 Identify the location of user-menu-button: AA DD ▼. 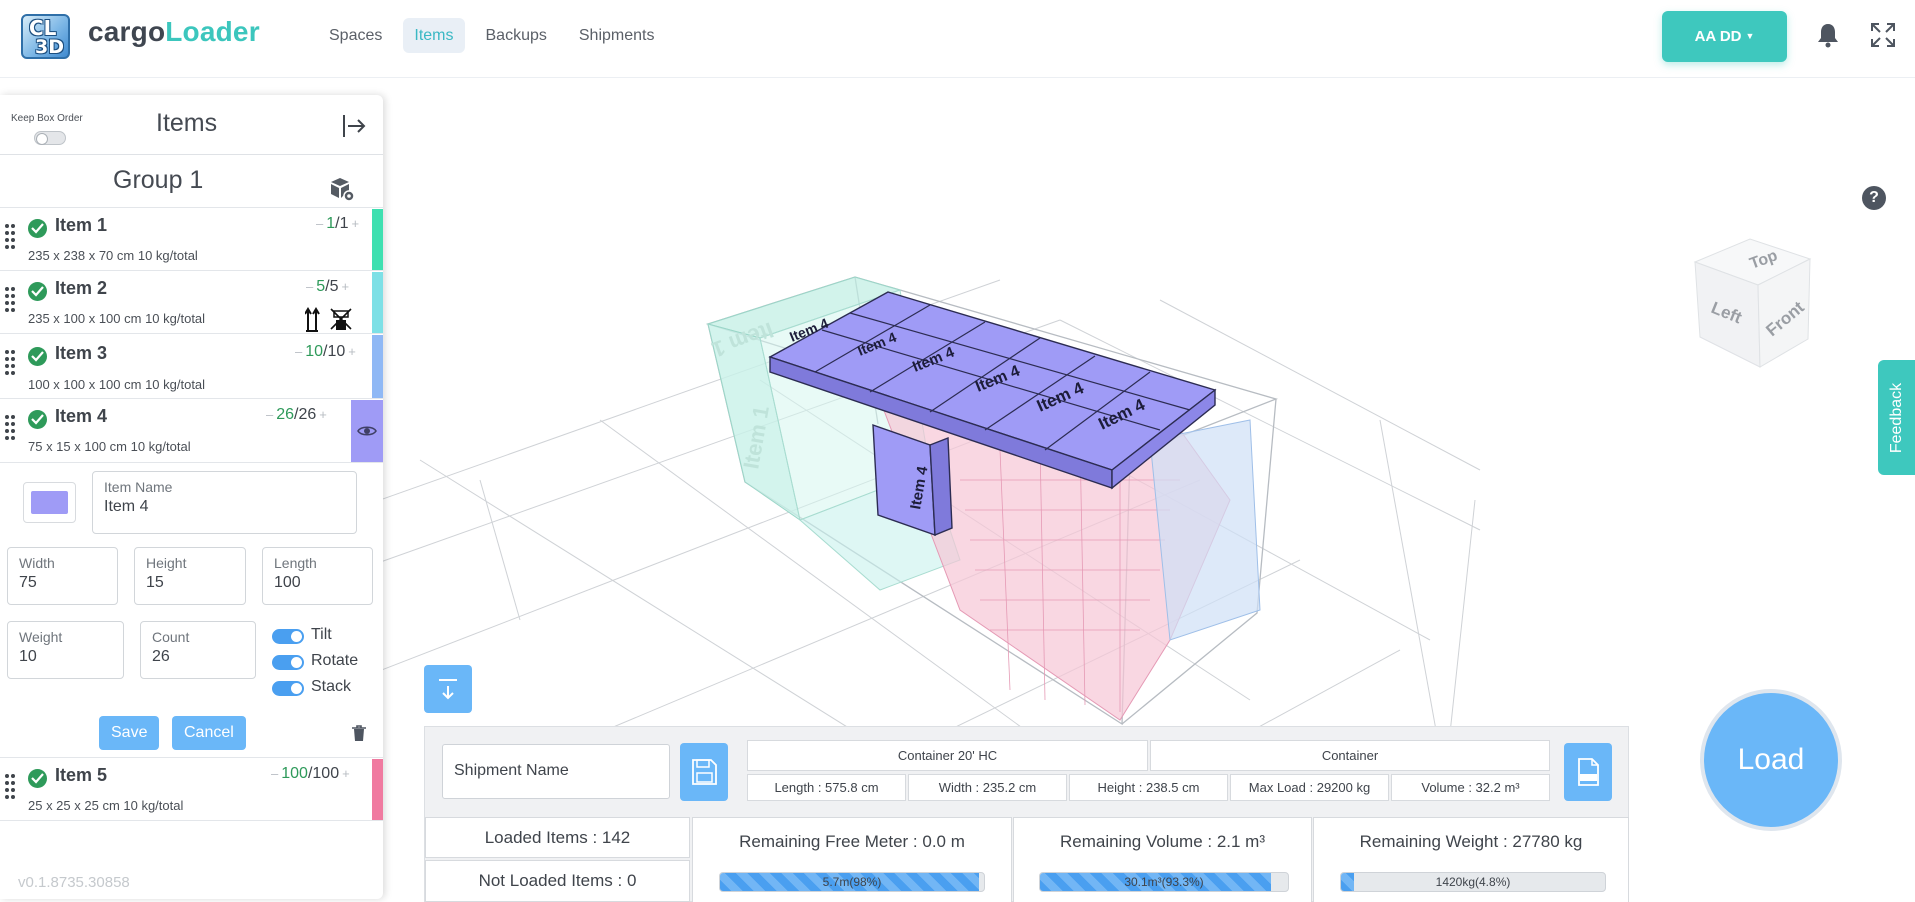
(1724, 36).